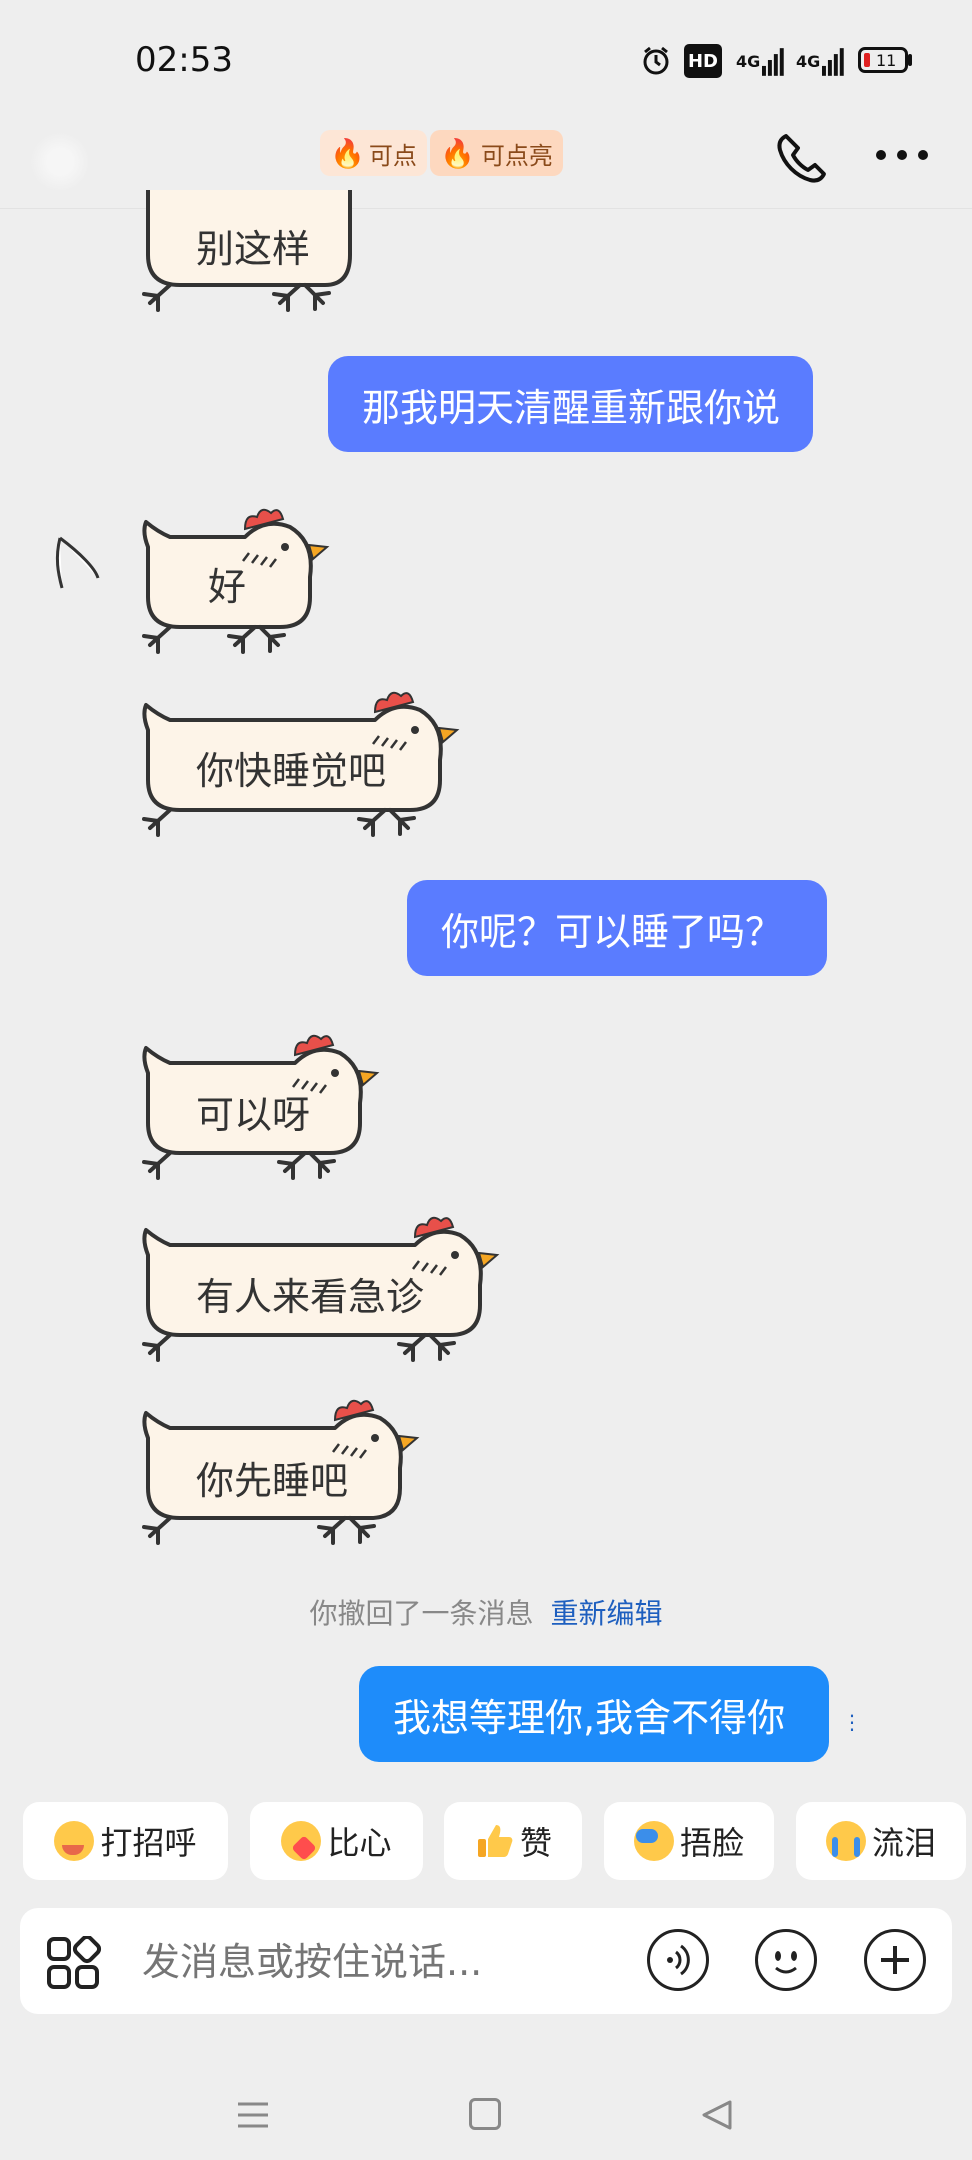  I want to click on quick-reply-tears: 流泪, so click(881, 1841).